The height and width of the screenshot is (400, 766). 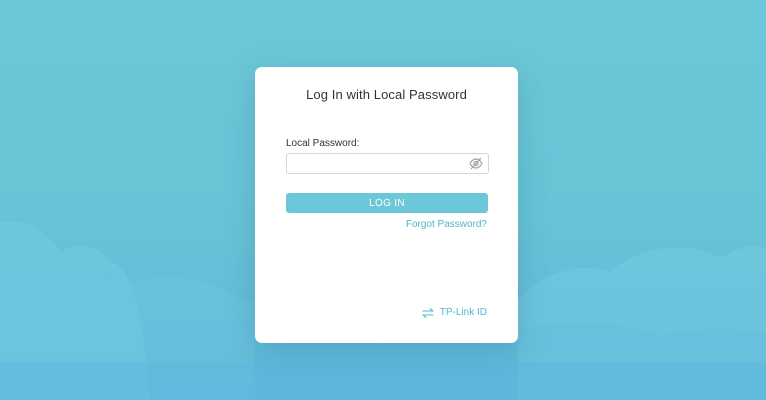 I want to click on login-title: Log In with Local Password, so click(x=386, y=94).